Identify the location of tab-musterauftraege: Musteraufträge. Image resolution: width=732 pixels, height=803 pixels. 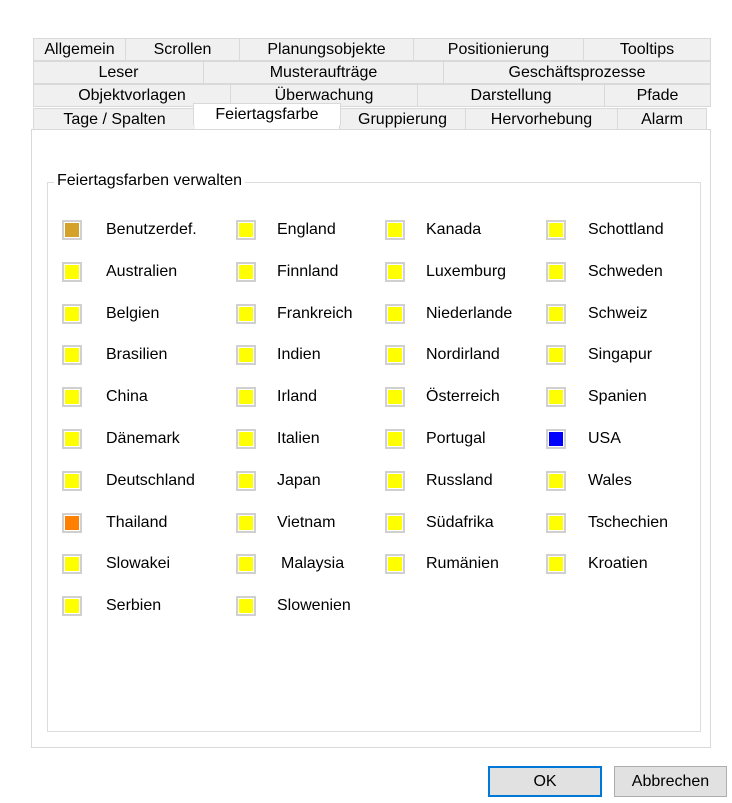
(323, 72).